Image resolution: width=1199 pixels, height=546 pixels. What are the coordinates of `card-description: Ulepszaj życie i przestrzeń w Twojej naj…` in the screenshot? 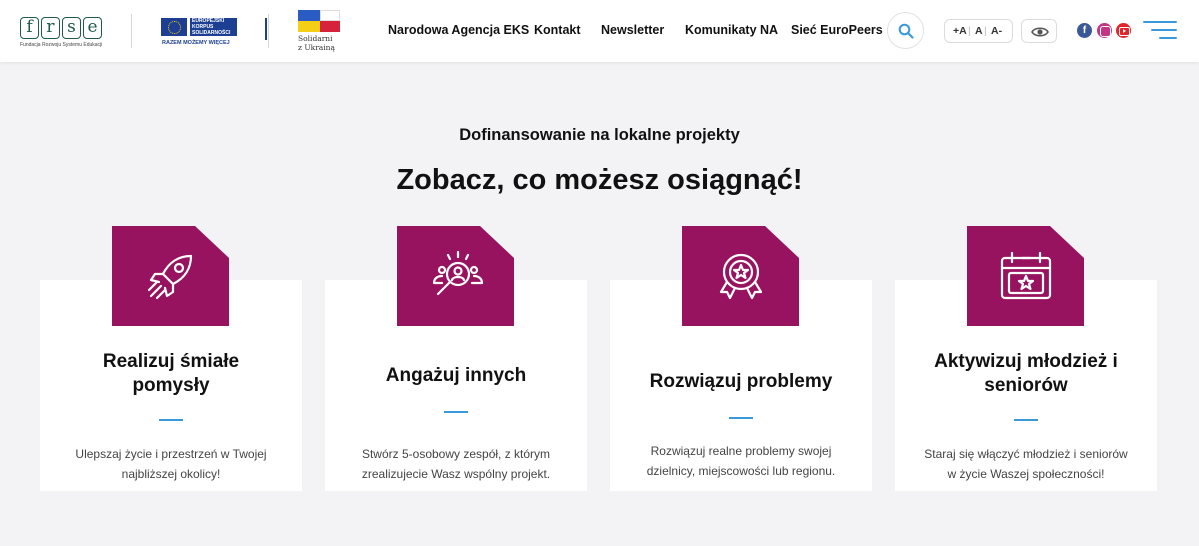 It's located at (171, 464).